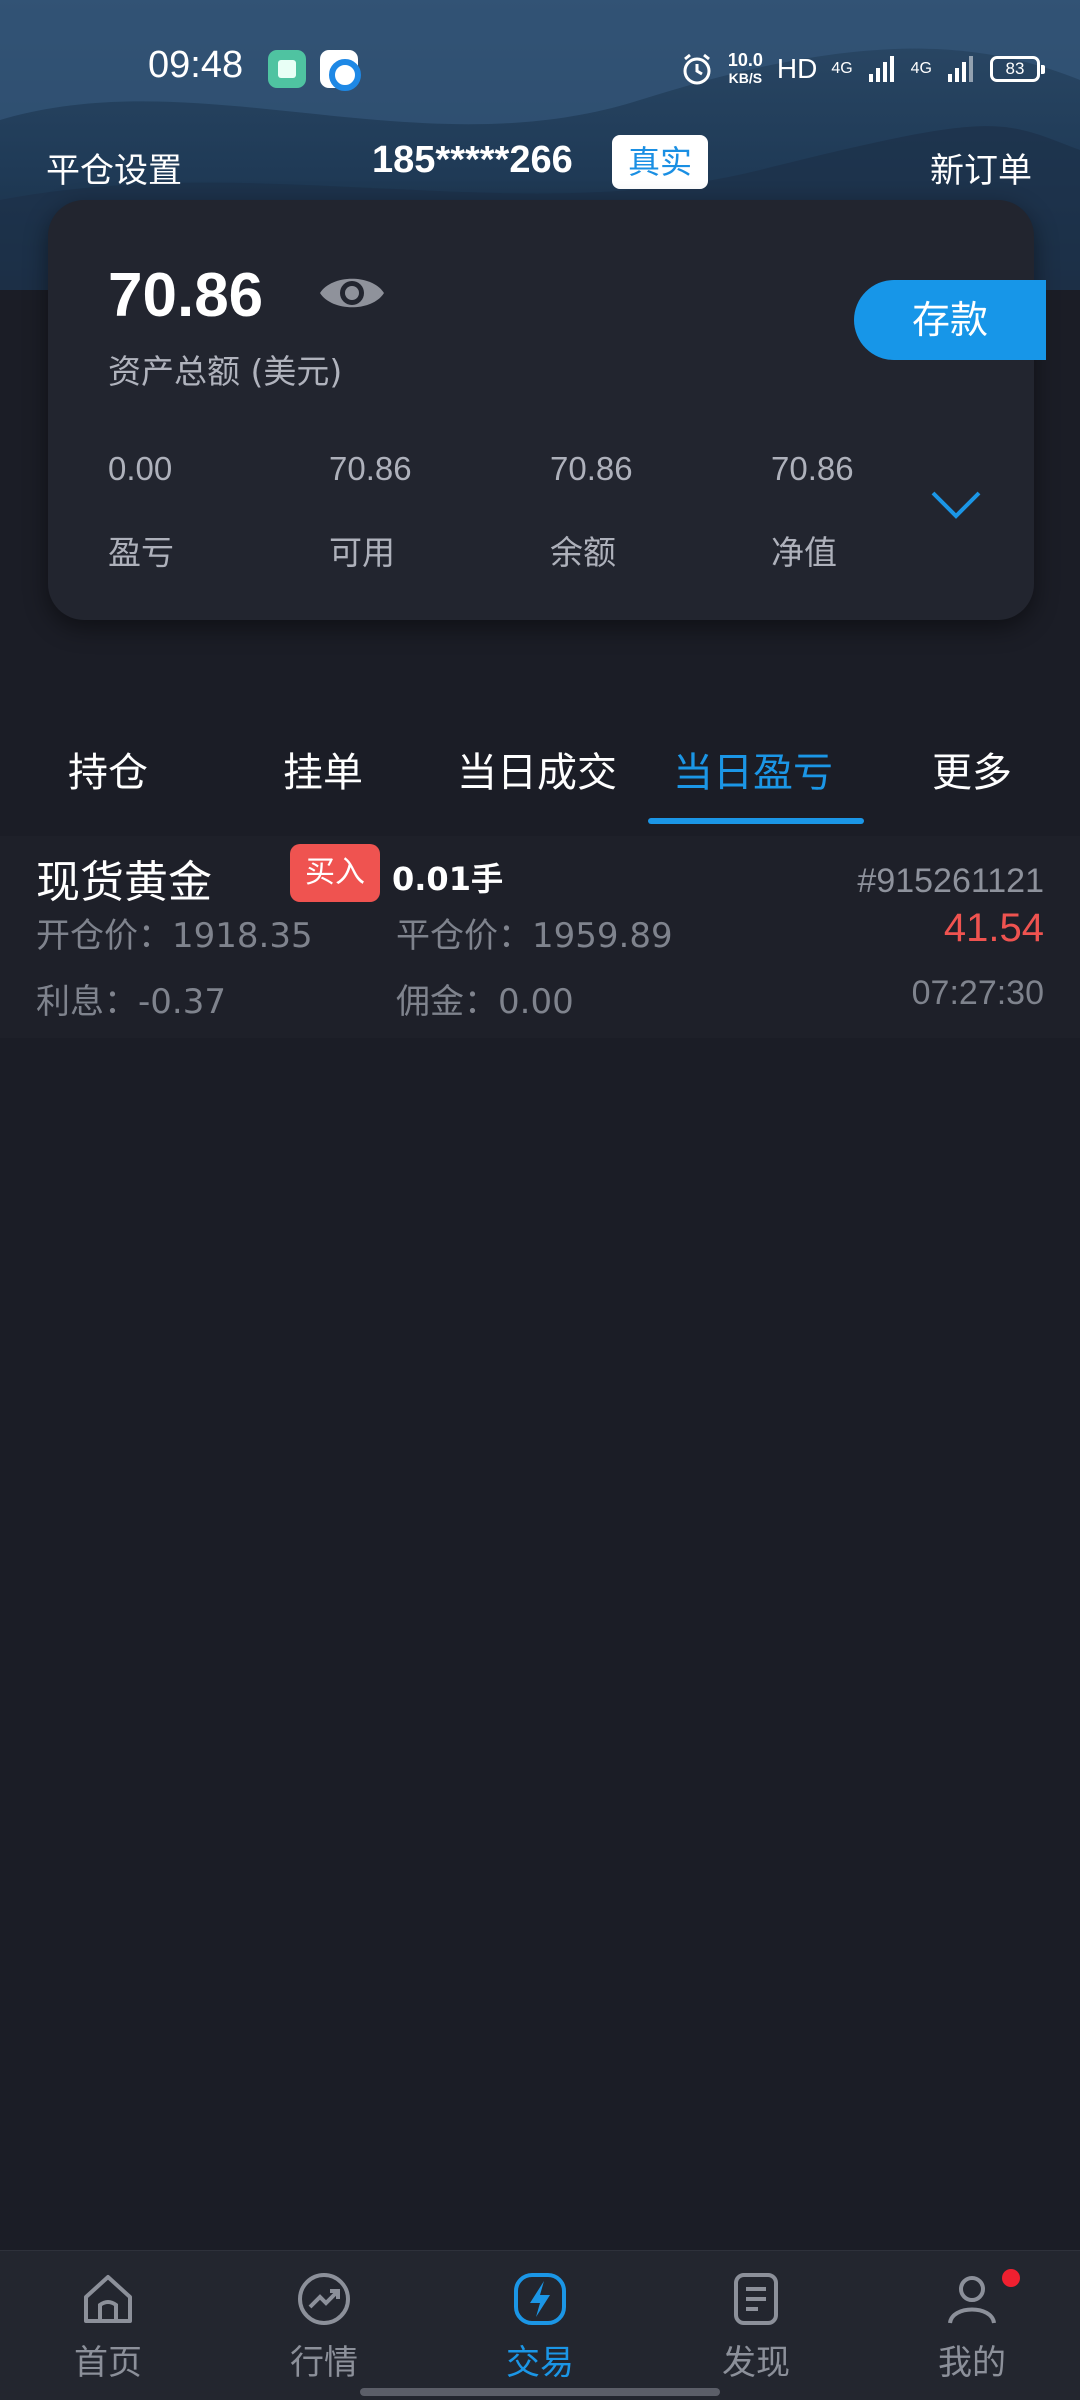  Describe the element at coordinates (108, 2326) in the screenshot. I see `nav-home: 首页` at that location.